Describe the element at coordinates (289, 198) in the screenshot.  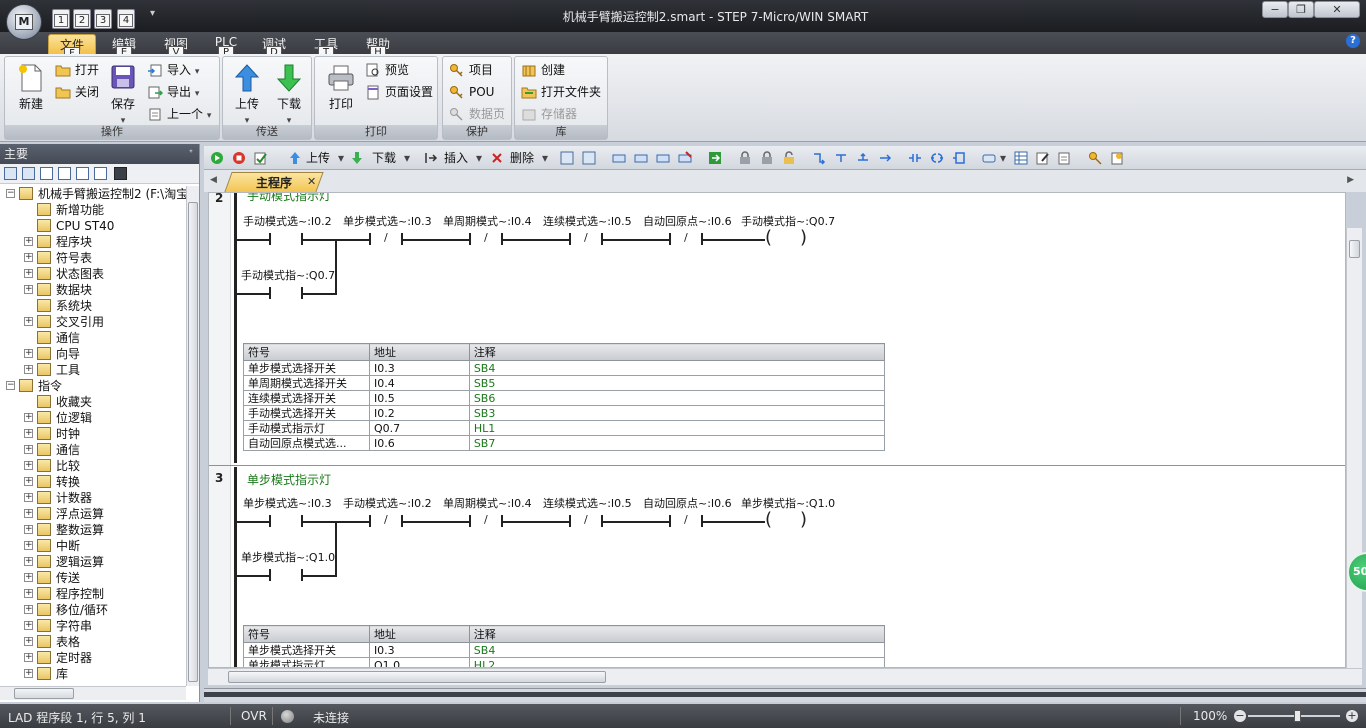
I see `network-comment: 手动模式指示灯` at that location.